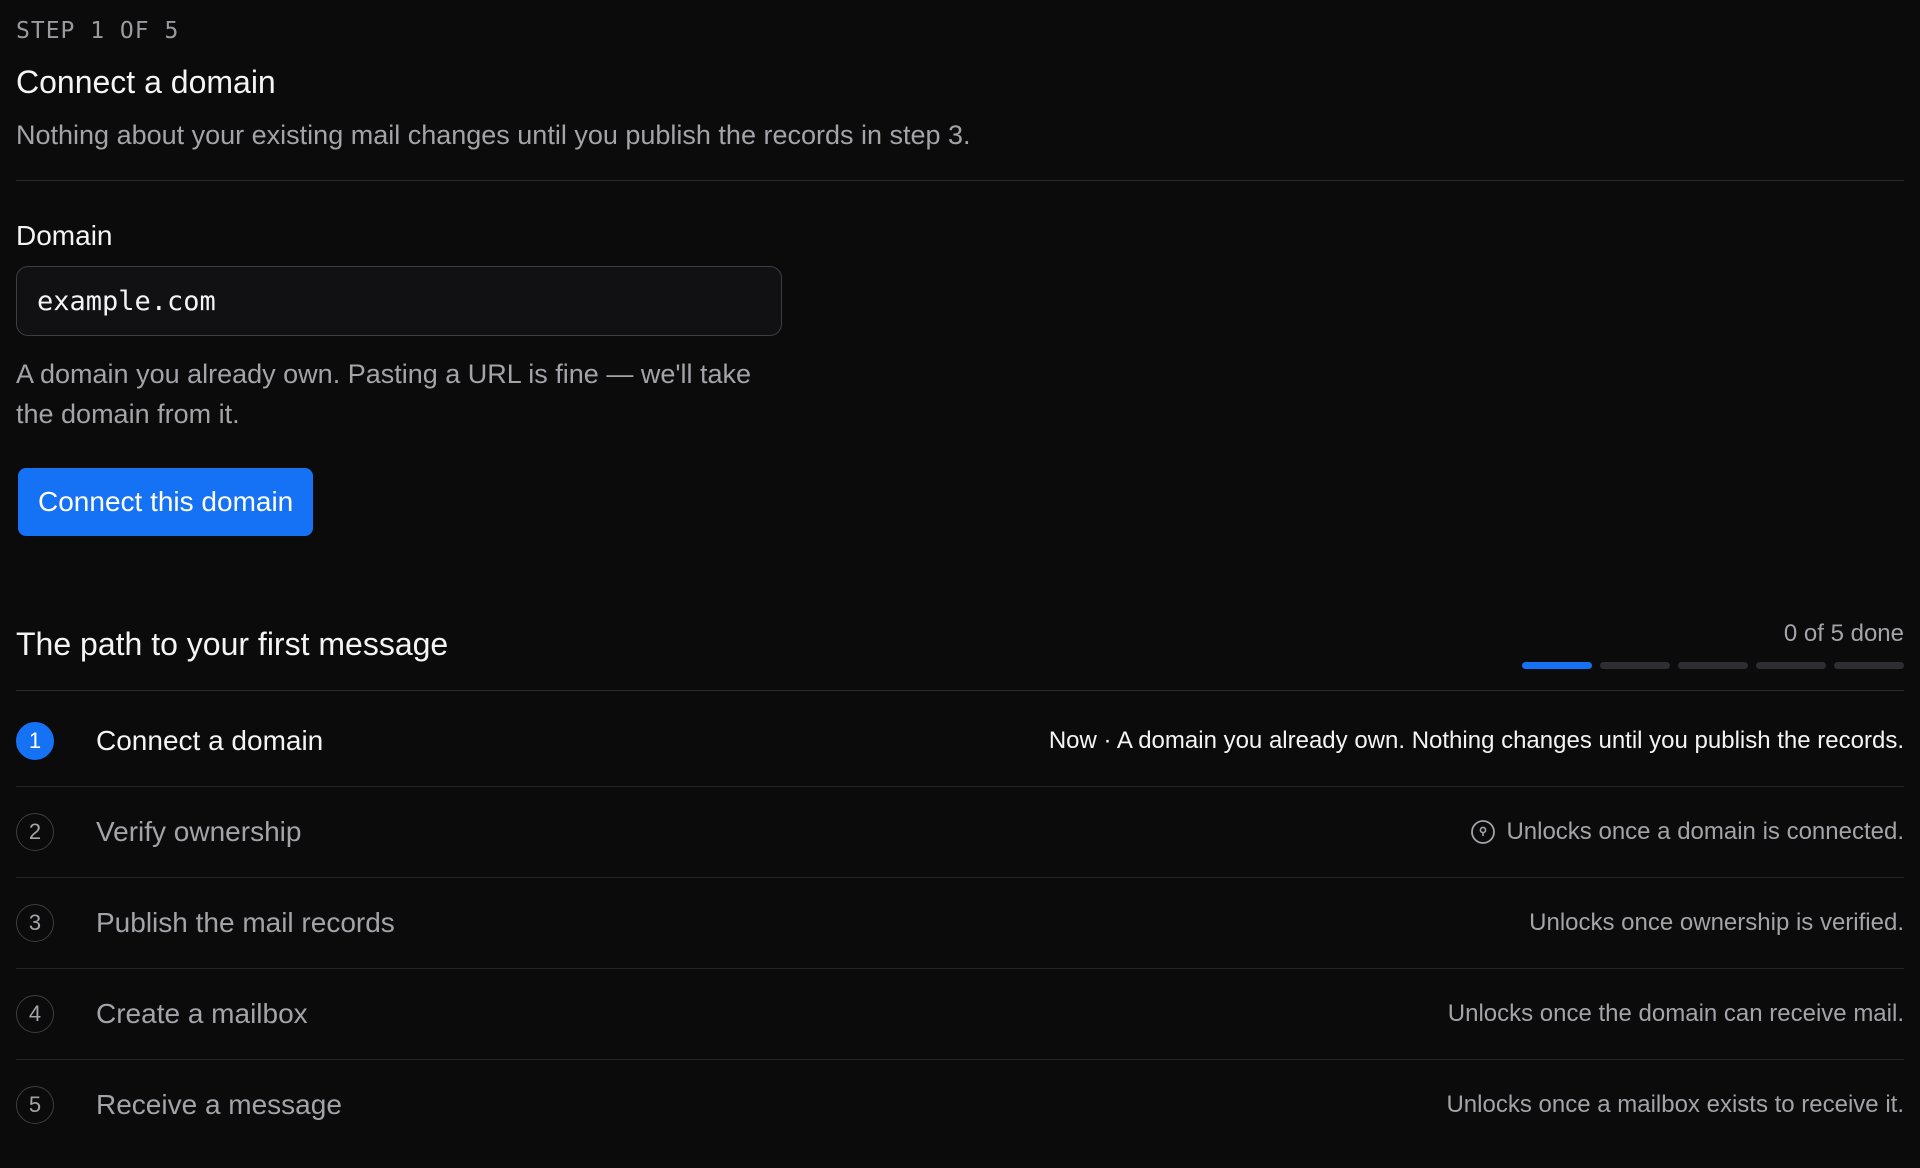 The width and height of the screenshot is (1920, 1168). I want to click on page-title: Connect a domain, so click(146, 82).